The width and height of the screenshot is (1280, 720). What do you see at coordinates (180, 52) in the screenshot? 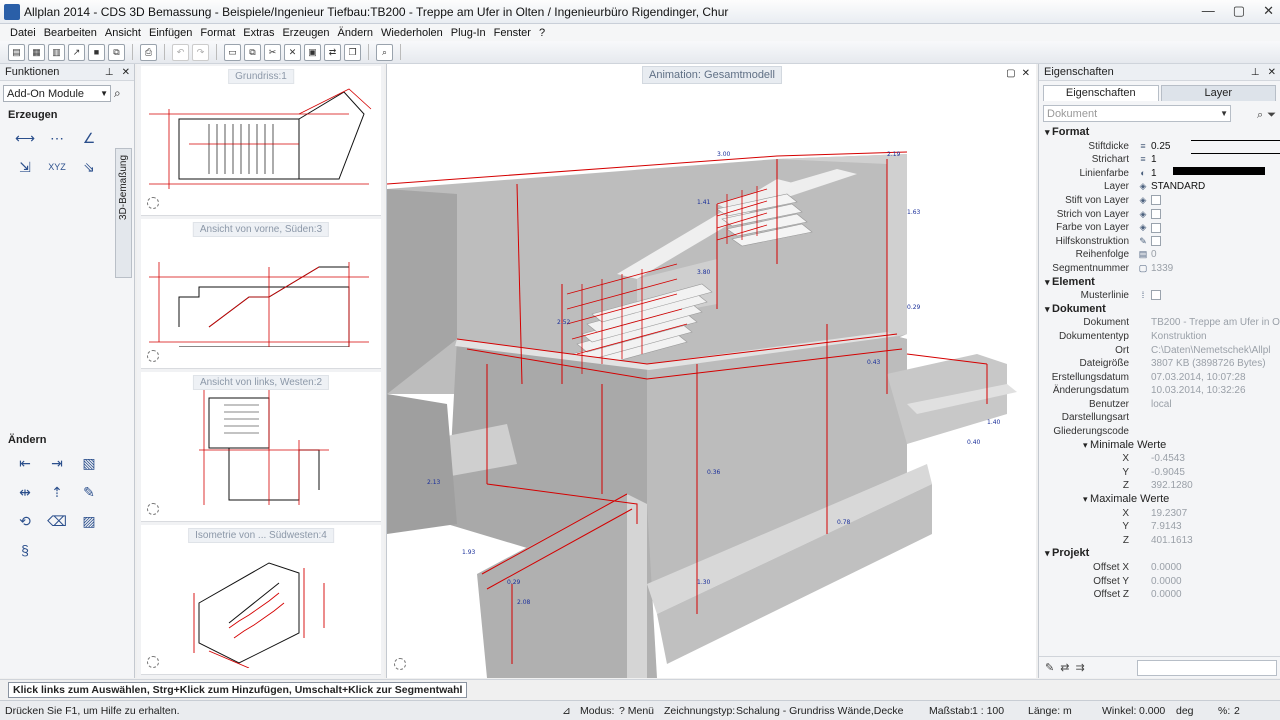
I see `undo-icon: ↶` at bounding box center [180, 52].